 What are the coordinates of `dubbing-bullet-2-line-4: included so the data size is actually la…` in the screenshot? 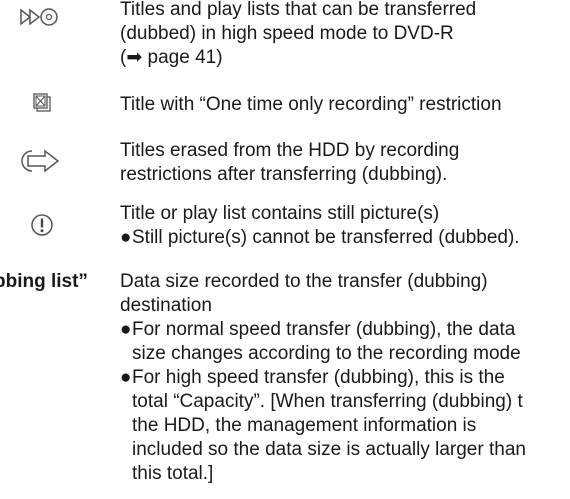 It's located at (329, 449).